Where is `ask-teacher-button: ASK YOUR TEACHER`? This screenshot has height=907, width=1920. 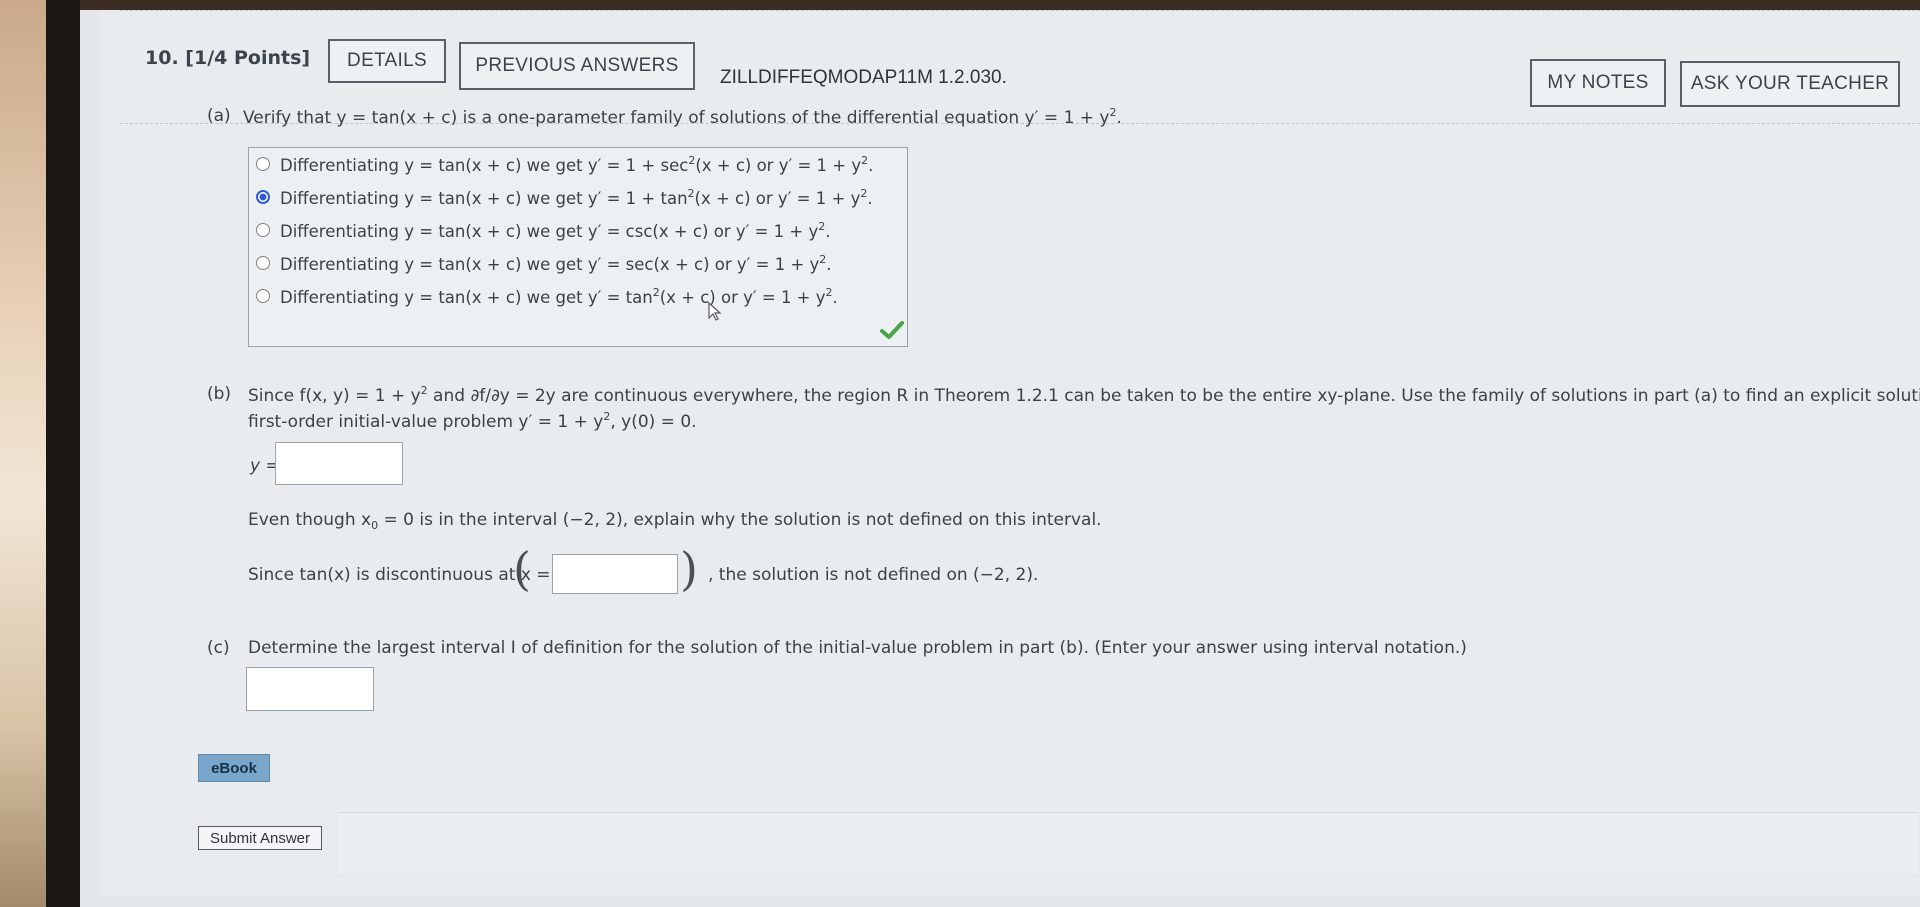 ask-teacher-button: ASK YOUR TEACHER is located at coordinates (1790, 84).